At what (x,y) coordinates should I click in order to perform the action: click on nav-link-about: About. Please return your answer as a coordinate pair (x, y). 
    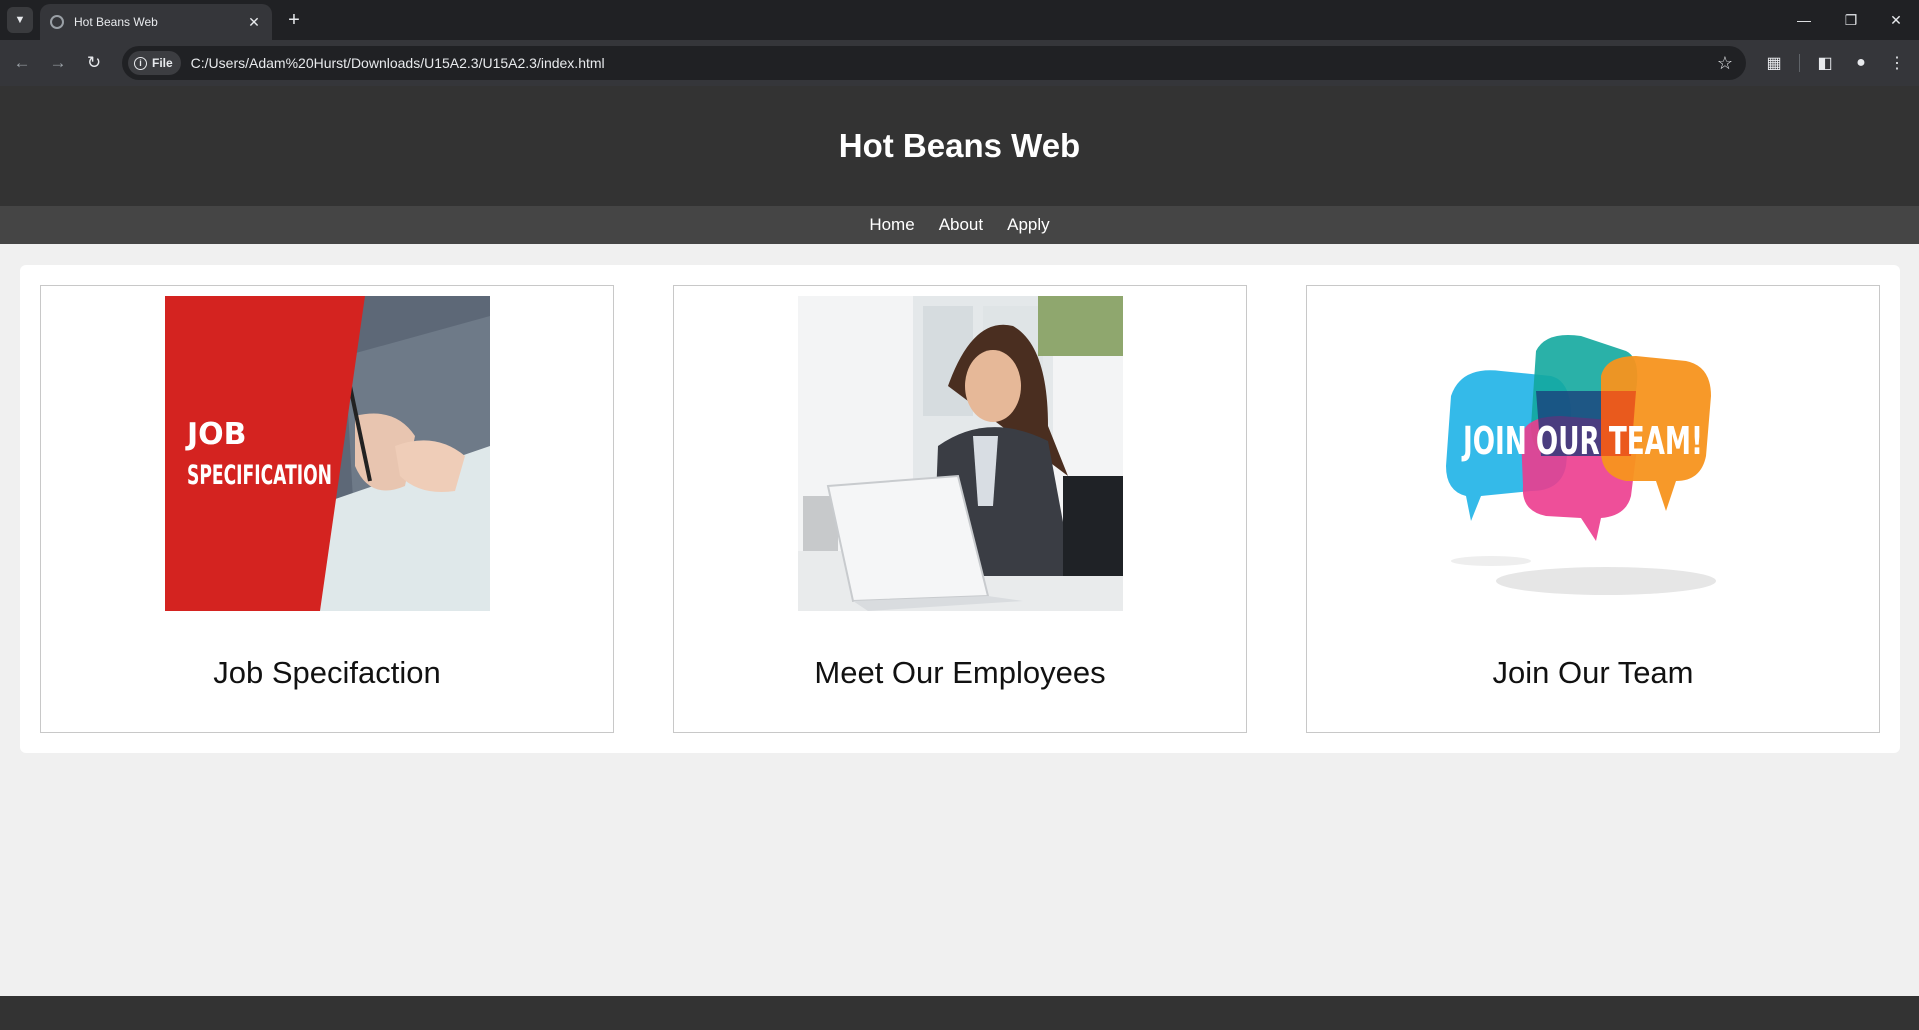
    Looking at the image, I should click on (961, 225).